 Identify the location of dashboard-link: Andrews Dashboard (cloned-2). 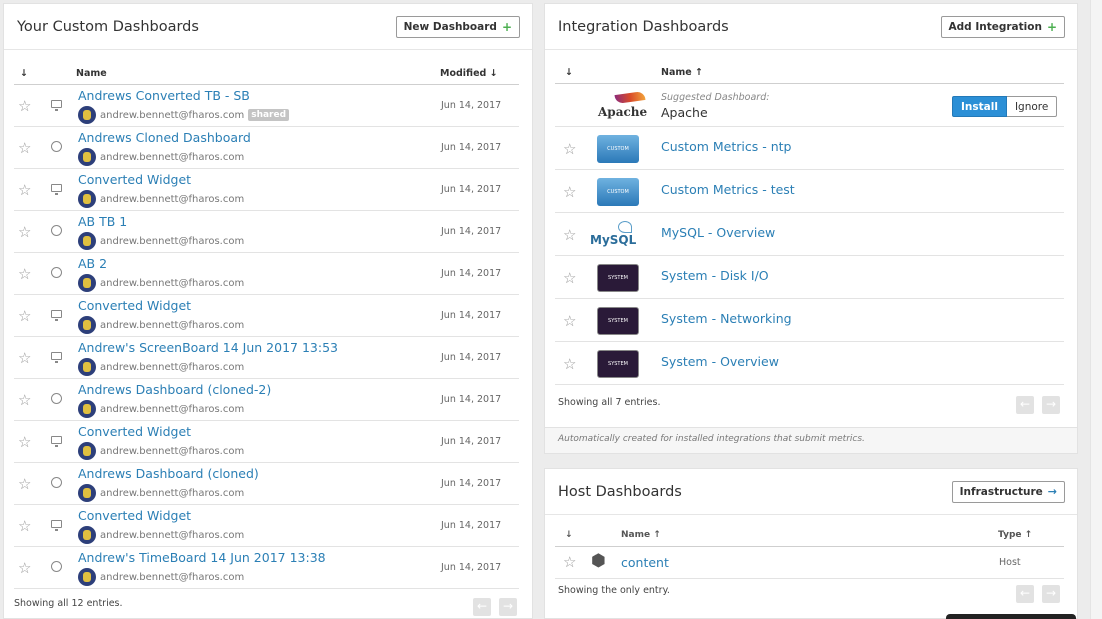
(174, 389).